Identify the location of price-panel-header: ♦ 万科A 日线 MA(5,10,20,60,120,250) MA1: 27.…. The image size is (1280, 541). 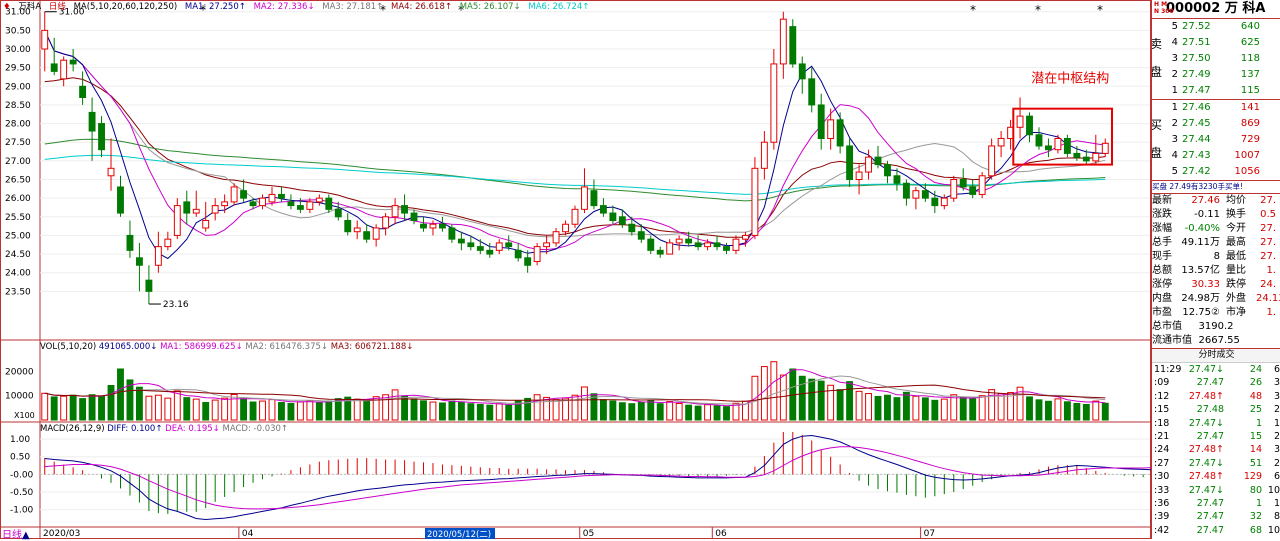
(575, 7).